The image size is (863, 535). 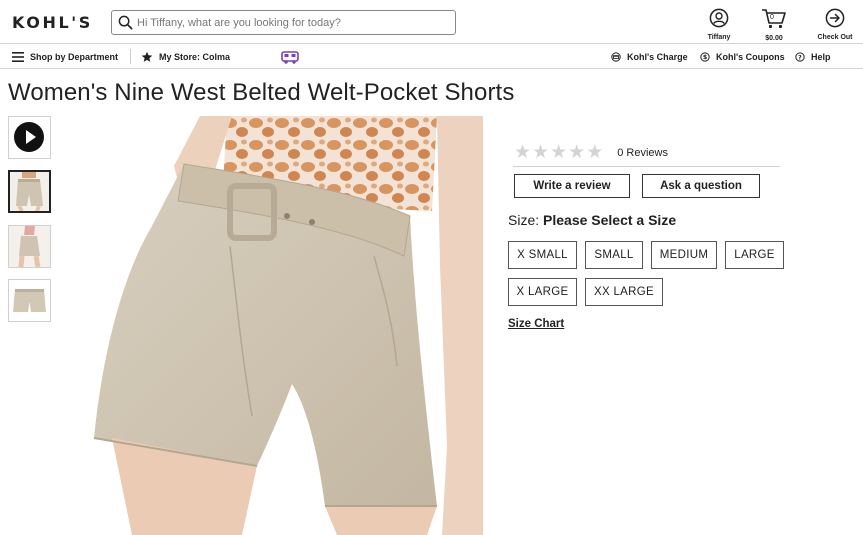 I want to click on my-store-link: My Store: Colma, so click(x=185, y=56).